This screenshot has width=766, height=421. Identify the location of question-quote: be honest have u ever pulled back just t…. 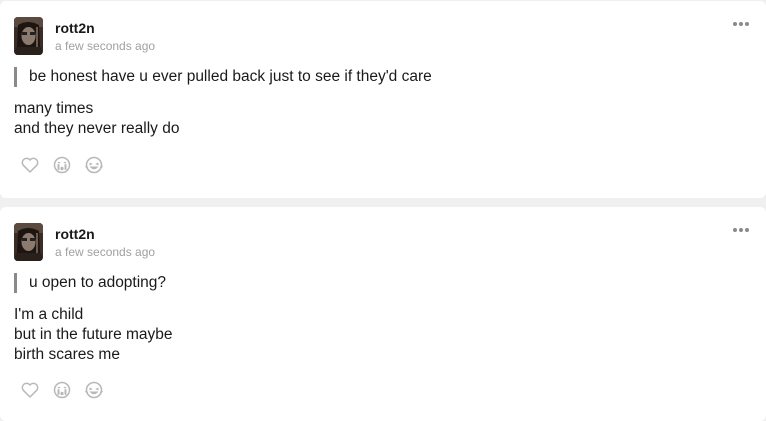
(223, 77).